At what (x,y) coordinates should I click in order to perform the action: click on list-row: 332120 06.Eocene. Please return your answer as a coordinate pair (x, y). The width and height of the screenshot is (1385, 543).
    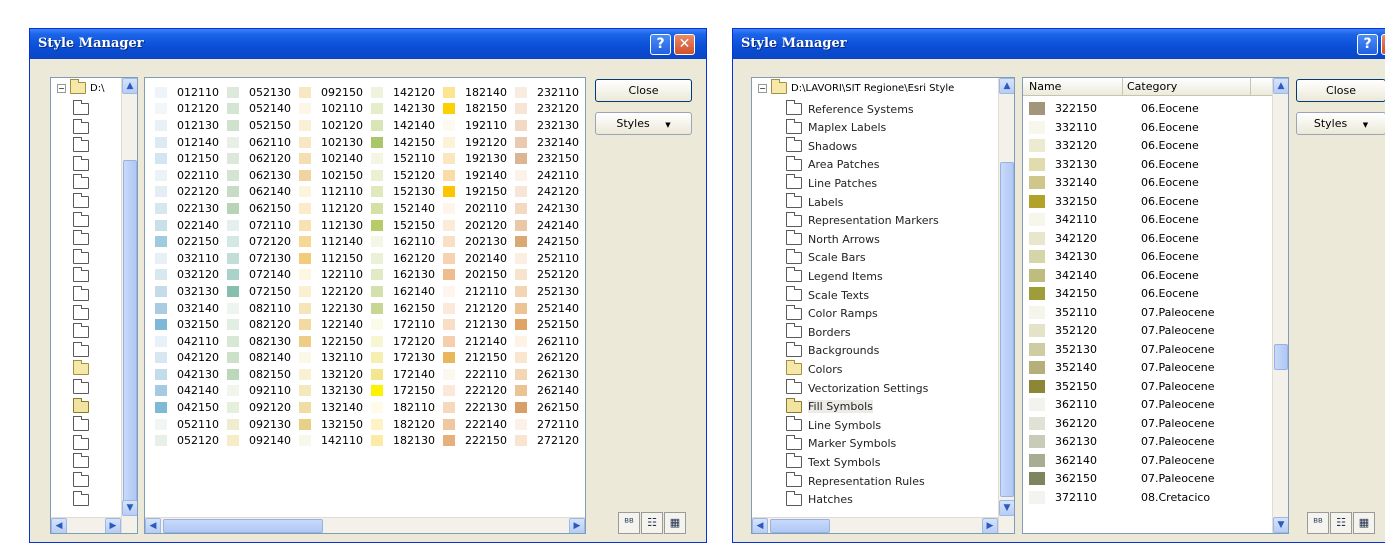
    Looking at the image, I should click on (1114, 145).